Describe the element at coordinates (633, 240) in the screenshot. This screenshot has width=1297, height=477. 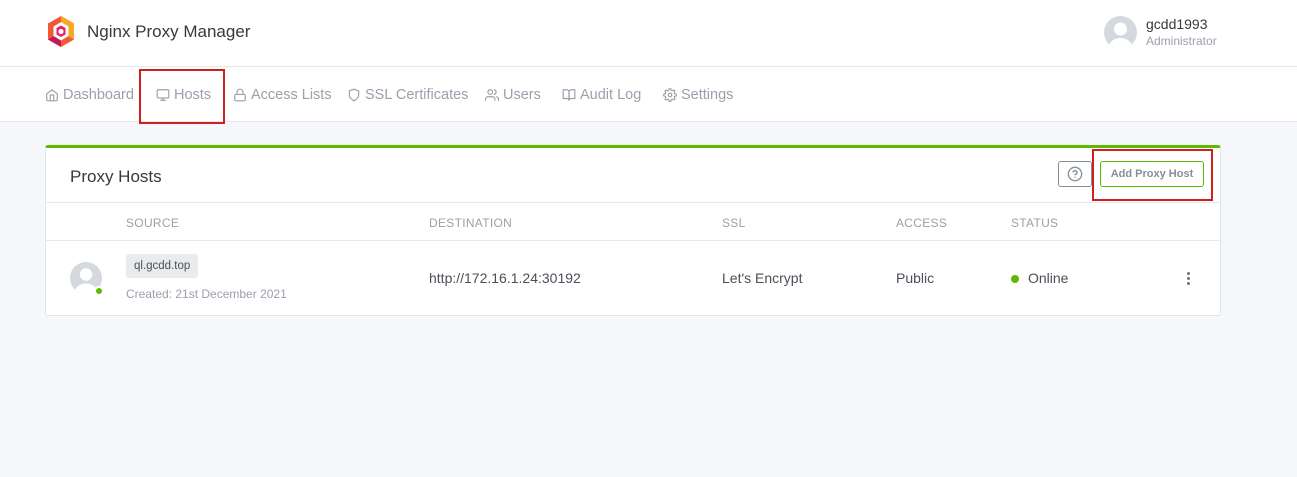
I see `table-header-divider` at that location.